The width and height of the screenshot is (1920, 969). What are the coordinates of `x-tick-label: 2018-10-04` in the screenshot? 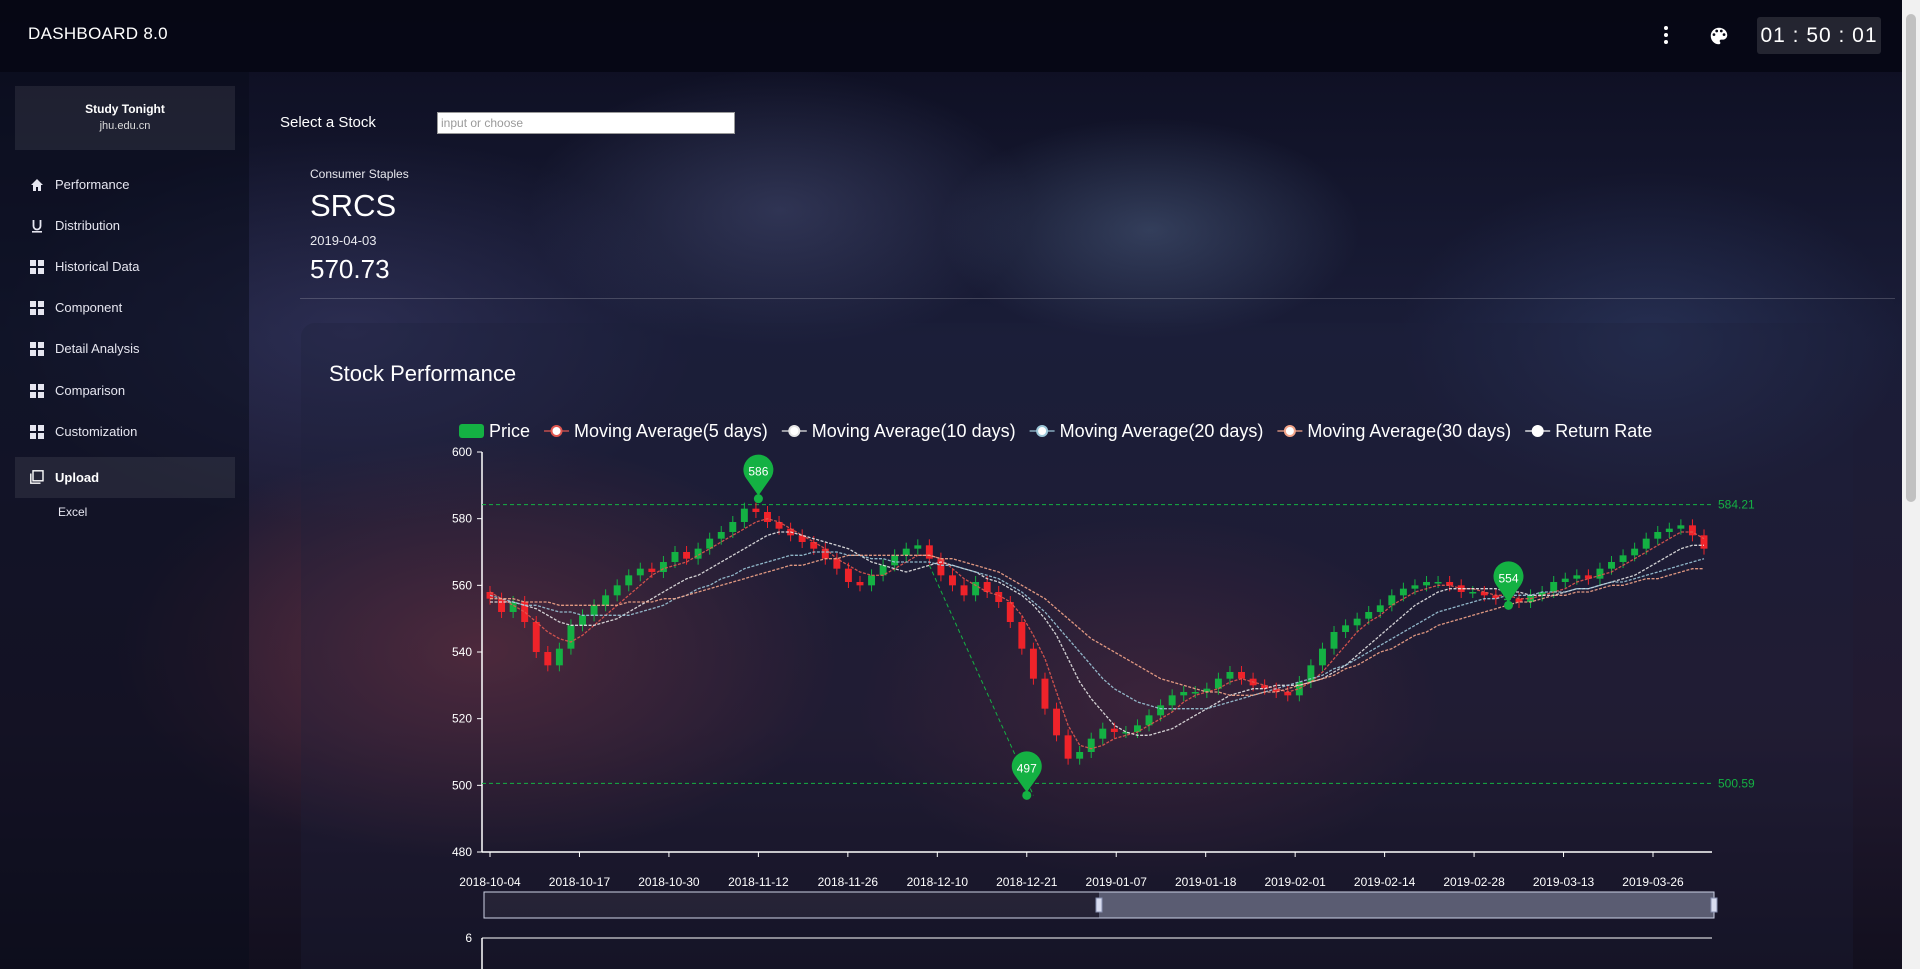 It's located at (490, 882).